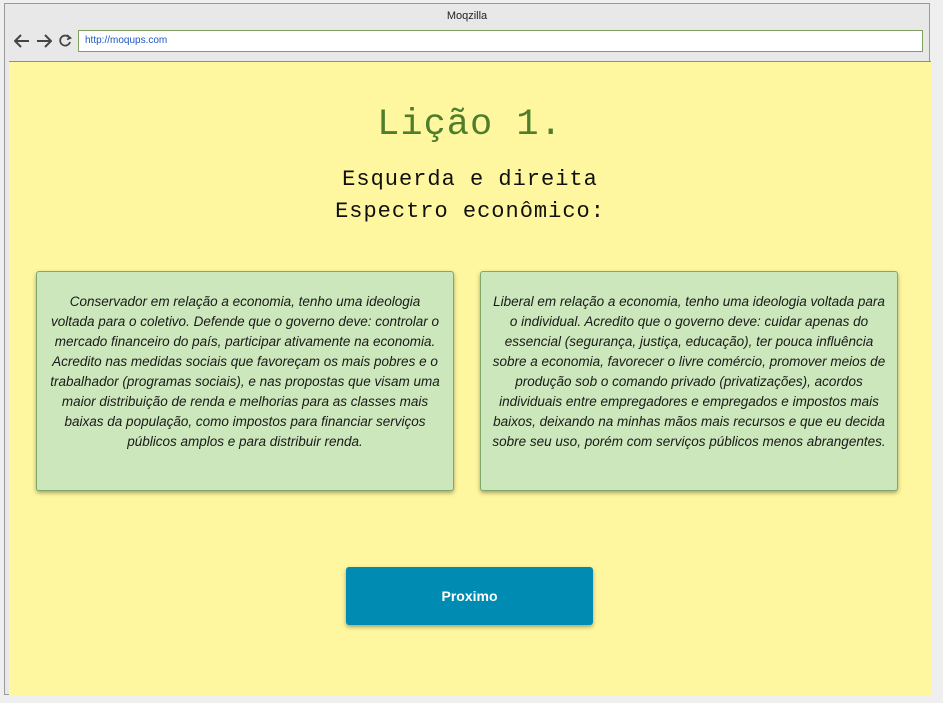 This screenshot has height=703, width=943. What do you see at coordinates (22, 41) in the screenshot?
I see `back-icon` at bounding box center [22, 41].